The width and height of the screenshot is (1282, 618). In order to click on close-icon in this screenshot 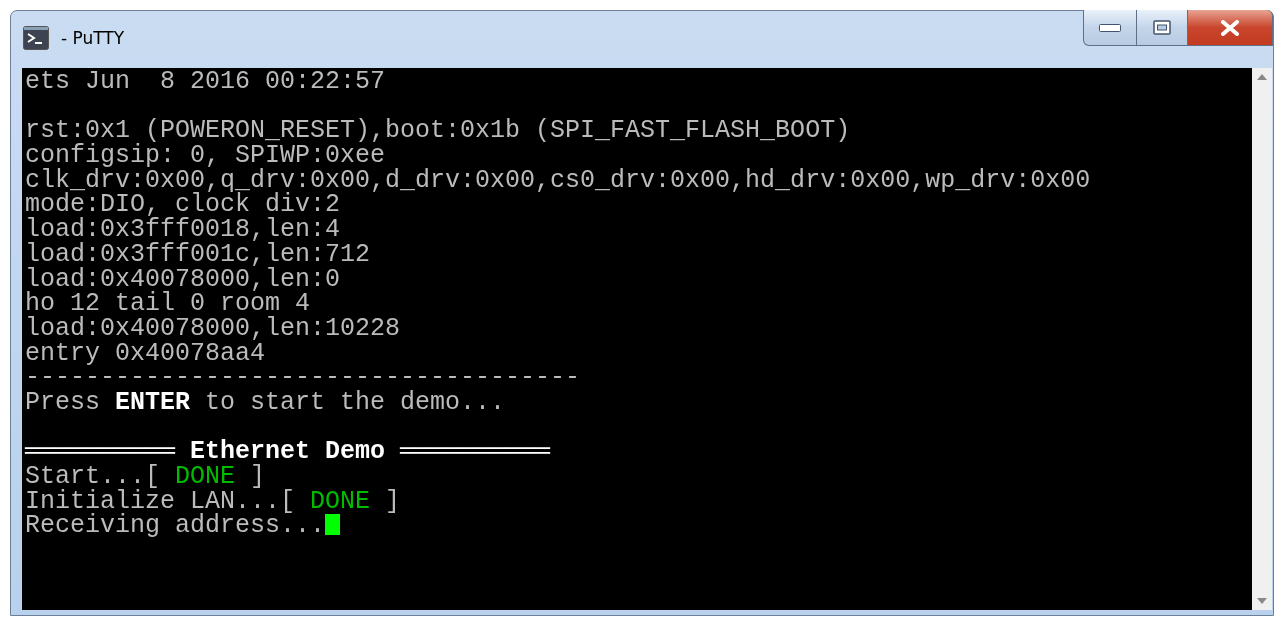, I will do `click(1230, 27)`.